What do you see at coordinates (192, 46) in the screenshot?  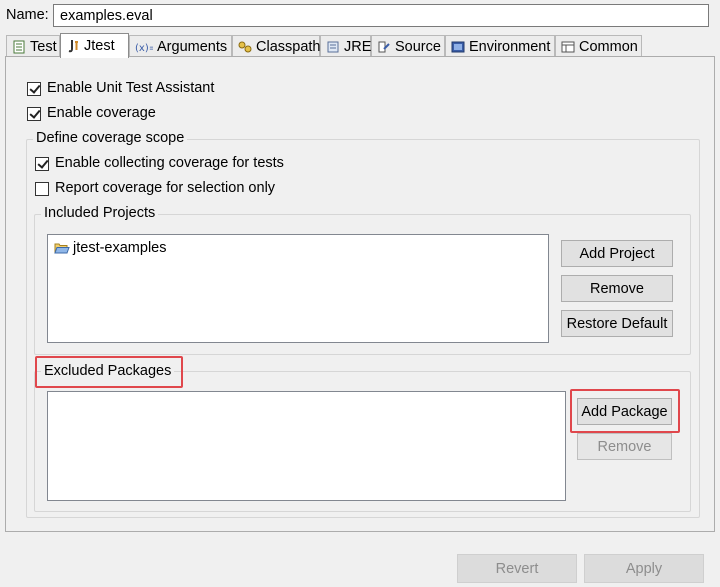 I see `tab-label: Arguments` at bounding box center [192, 46].